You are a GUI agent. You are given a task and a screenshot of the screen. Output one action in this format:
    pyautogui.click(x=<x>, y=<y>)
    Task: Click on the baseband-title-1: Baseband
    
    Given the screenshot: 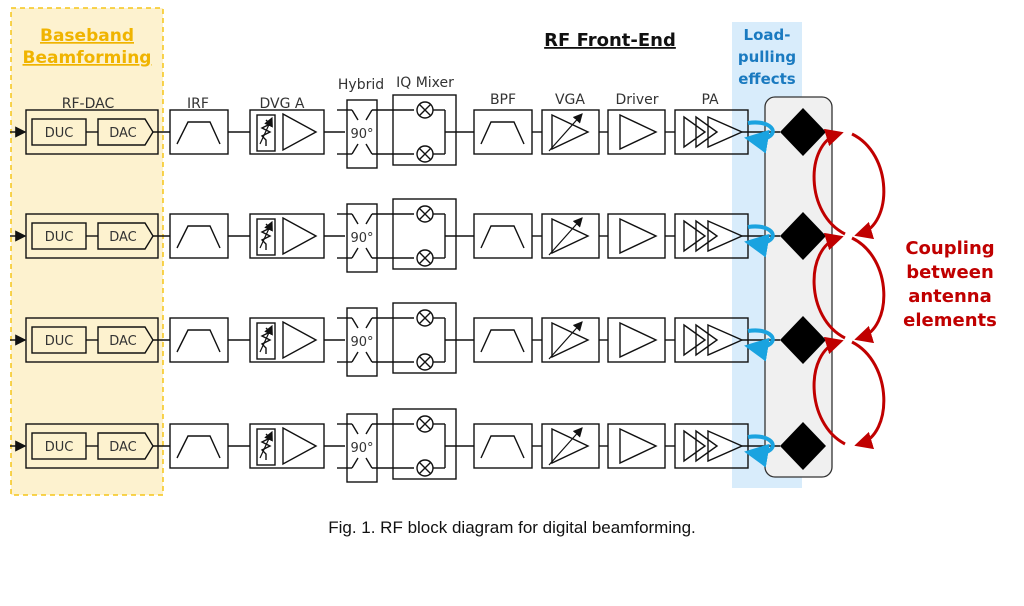 What is the action you would take?
    pyautogui.click(x=87, y=36)
    